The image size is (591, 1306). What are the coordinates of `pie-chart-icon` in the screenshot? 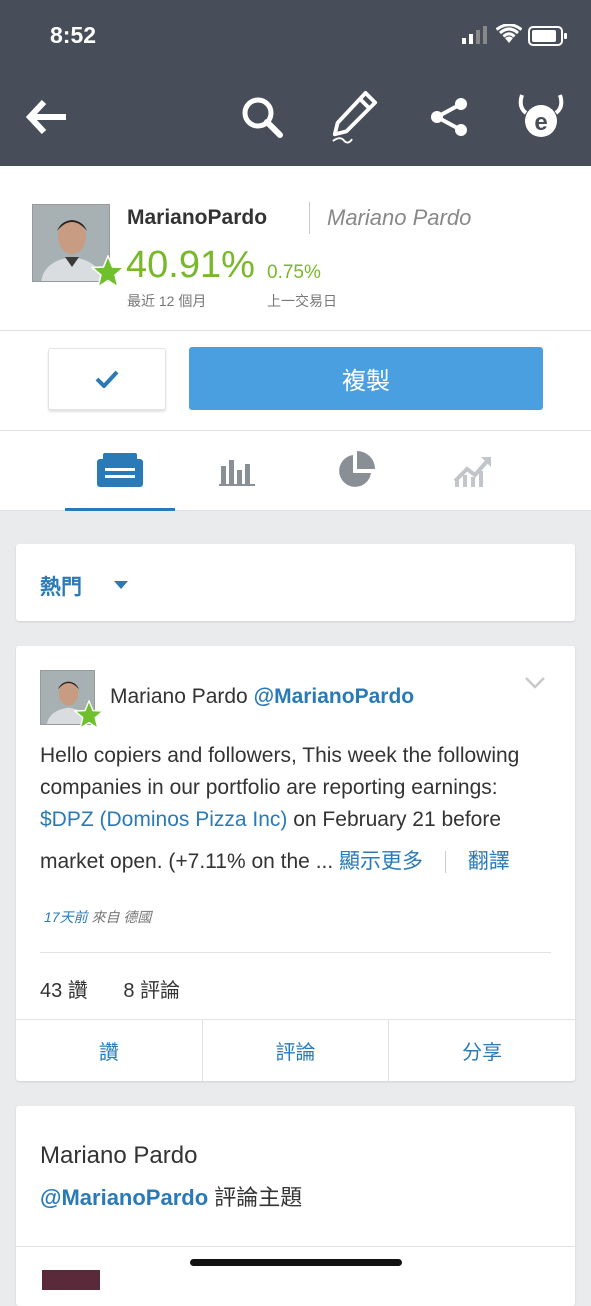 It's located at (357, 469).